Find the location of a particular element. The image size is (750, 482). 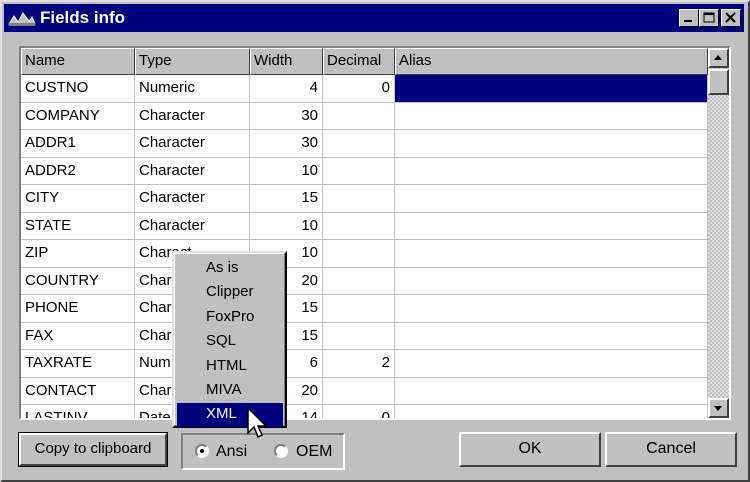

menu-item-miva: MIVA is located at coordinates (230, 391).